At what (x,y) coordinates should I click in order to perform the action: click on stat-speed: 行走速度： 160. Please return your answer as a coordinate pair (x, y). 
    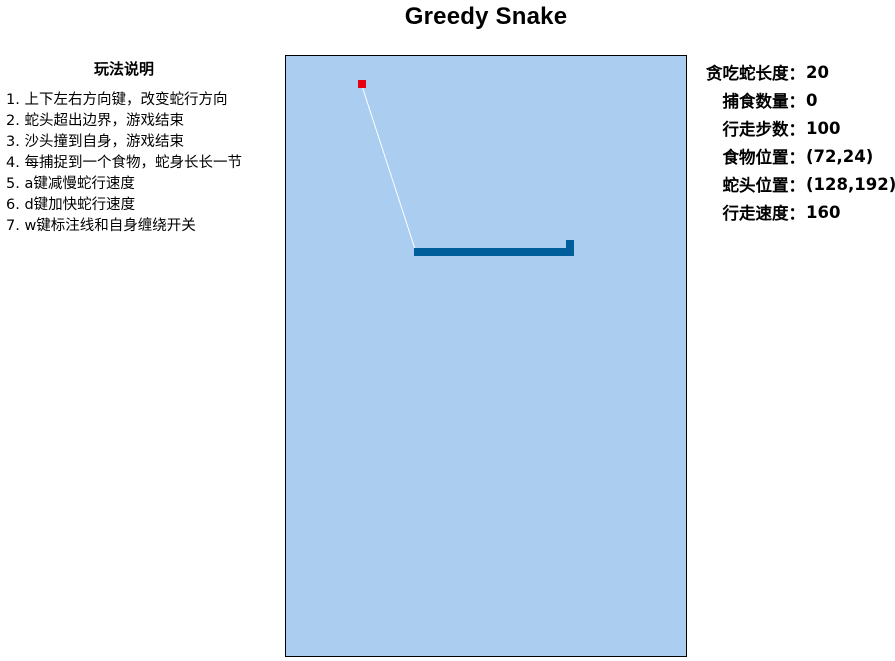
    Looking at the image, I should click on (794, 212).